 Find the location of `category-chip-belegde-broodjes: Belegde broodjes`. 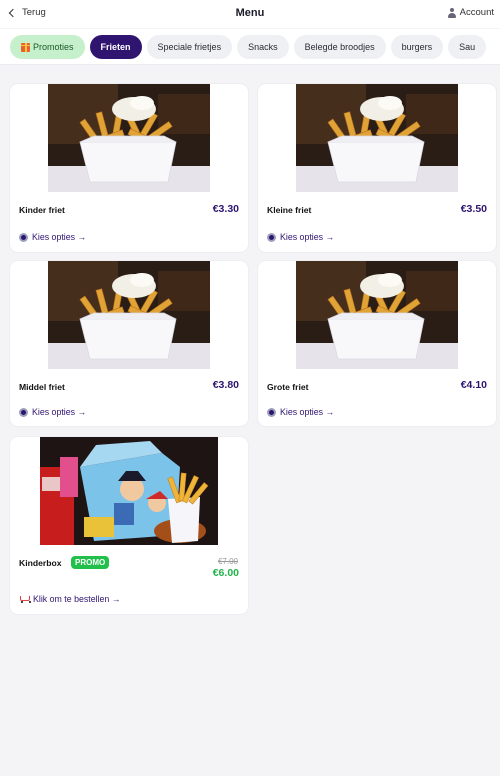

category-chip-belegde-broodjes: Belegde broodjes is located at coordinates (339, 47).